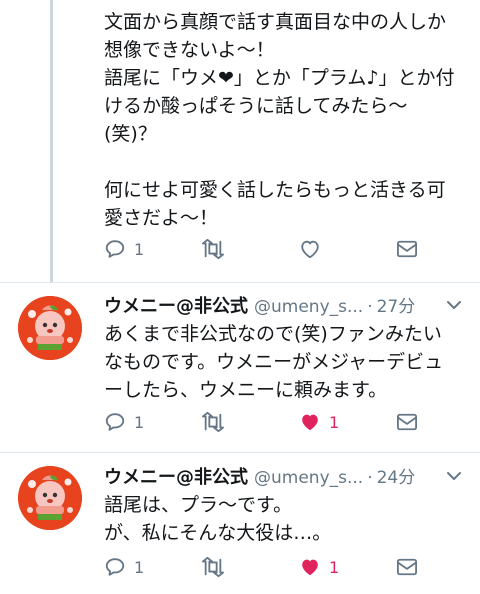 This screenshot has width=480, height=594. I want to click on like-button, so click(310, 249).